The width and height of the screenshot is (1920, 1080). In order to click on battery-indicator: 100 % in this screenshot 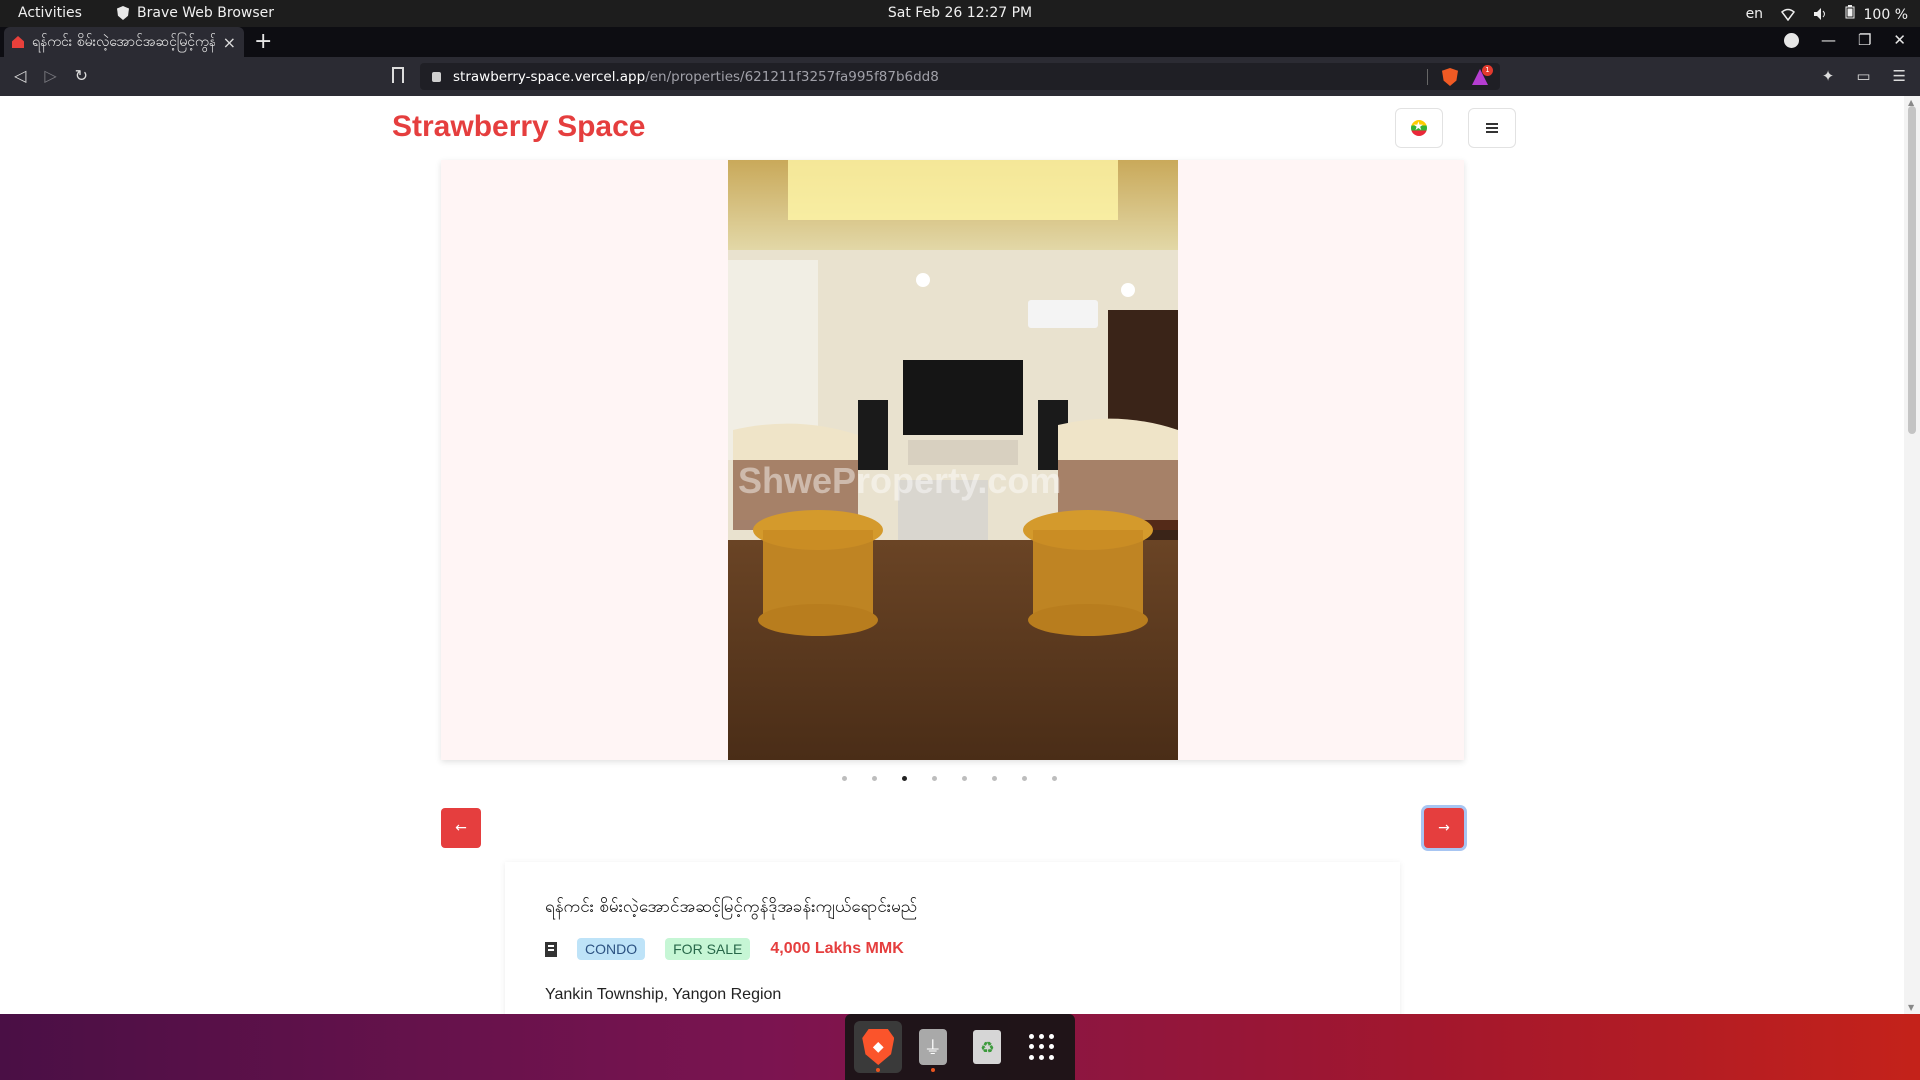, I will do `click(1876, 14)`.